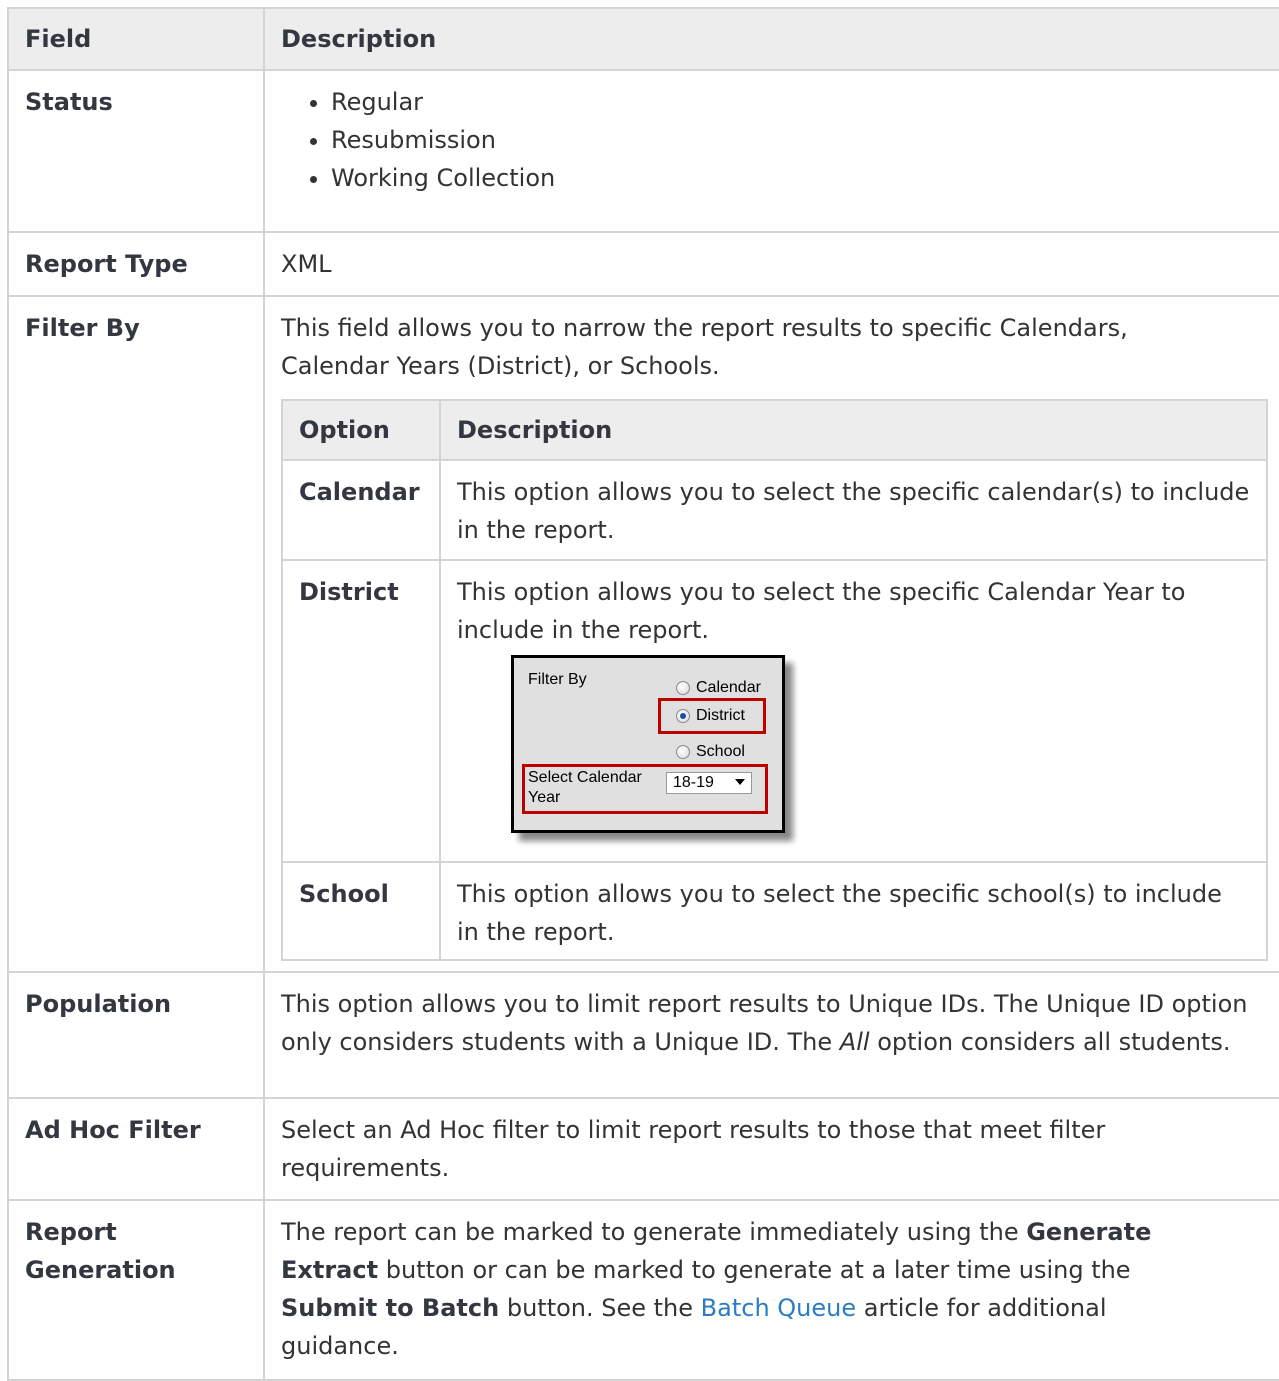 This screenshot has height=1381, width=1279. I want to click on chevron-down-icon, so click(740, 782).